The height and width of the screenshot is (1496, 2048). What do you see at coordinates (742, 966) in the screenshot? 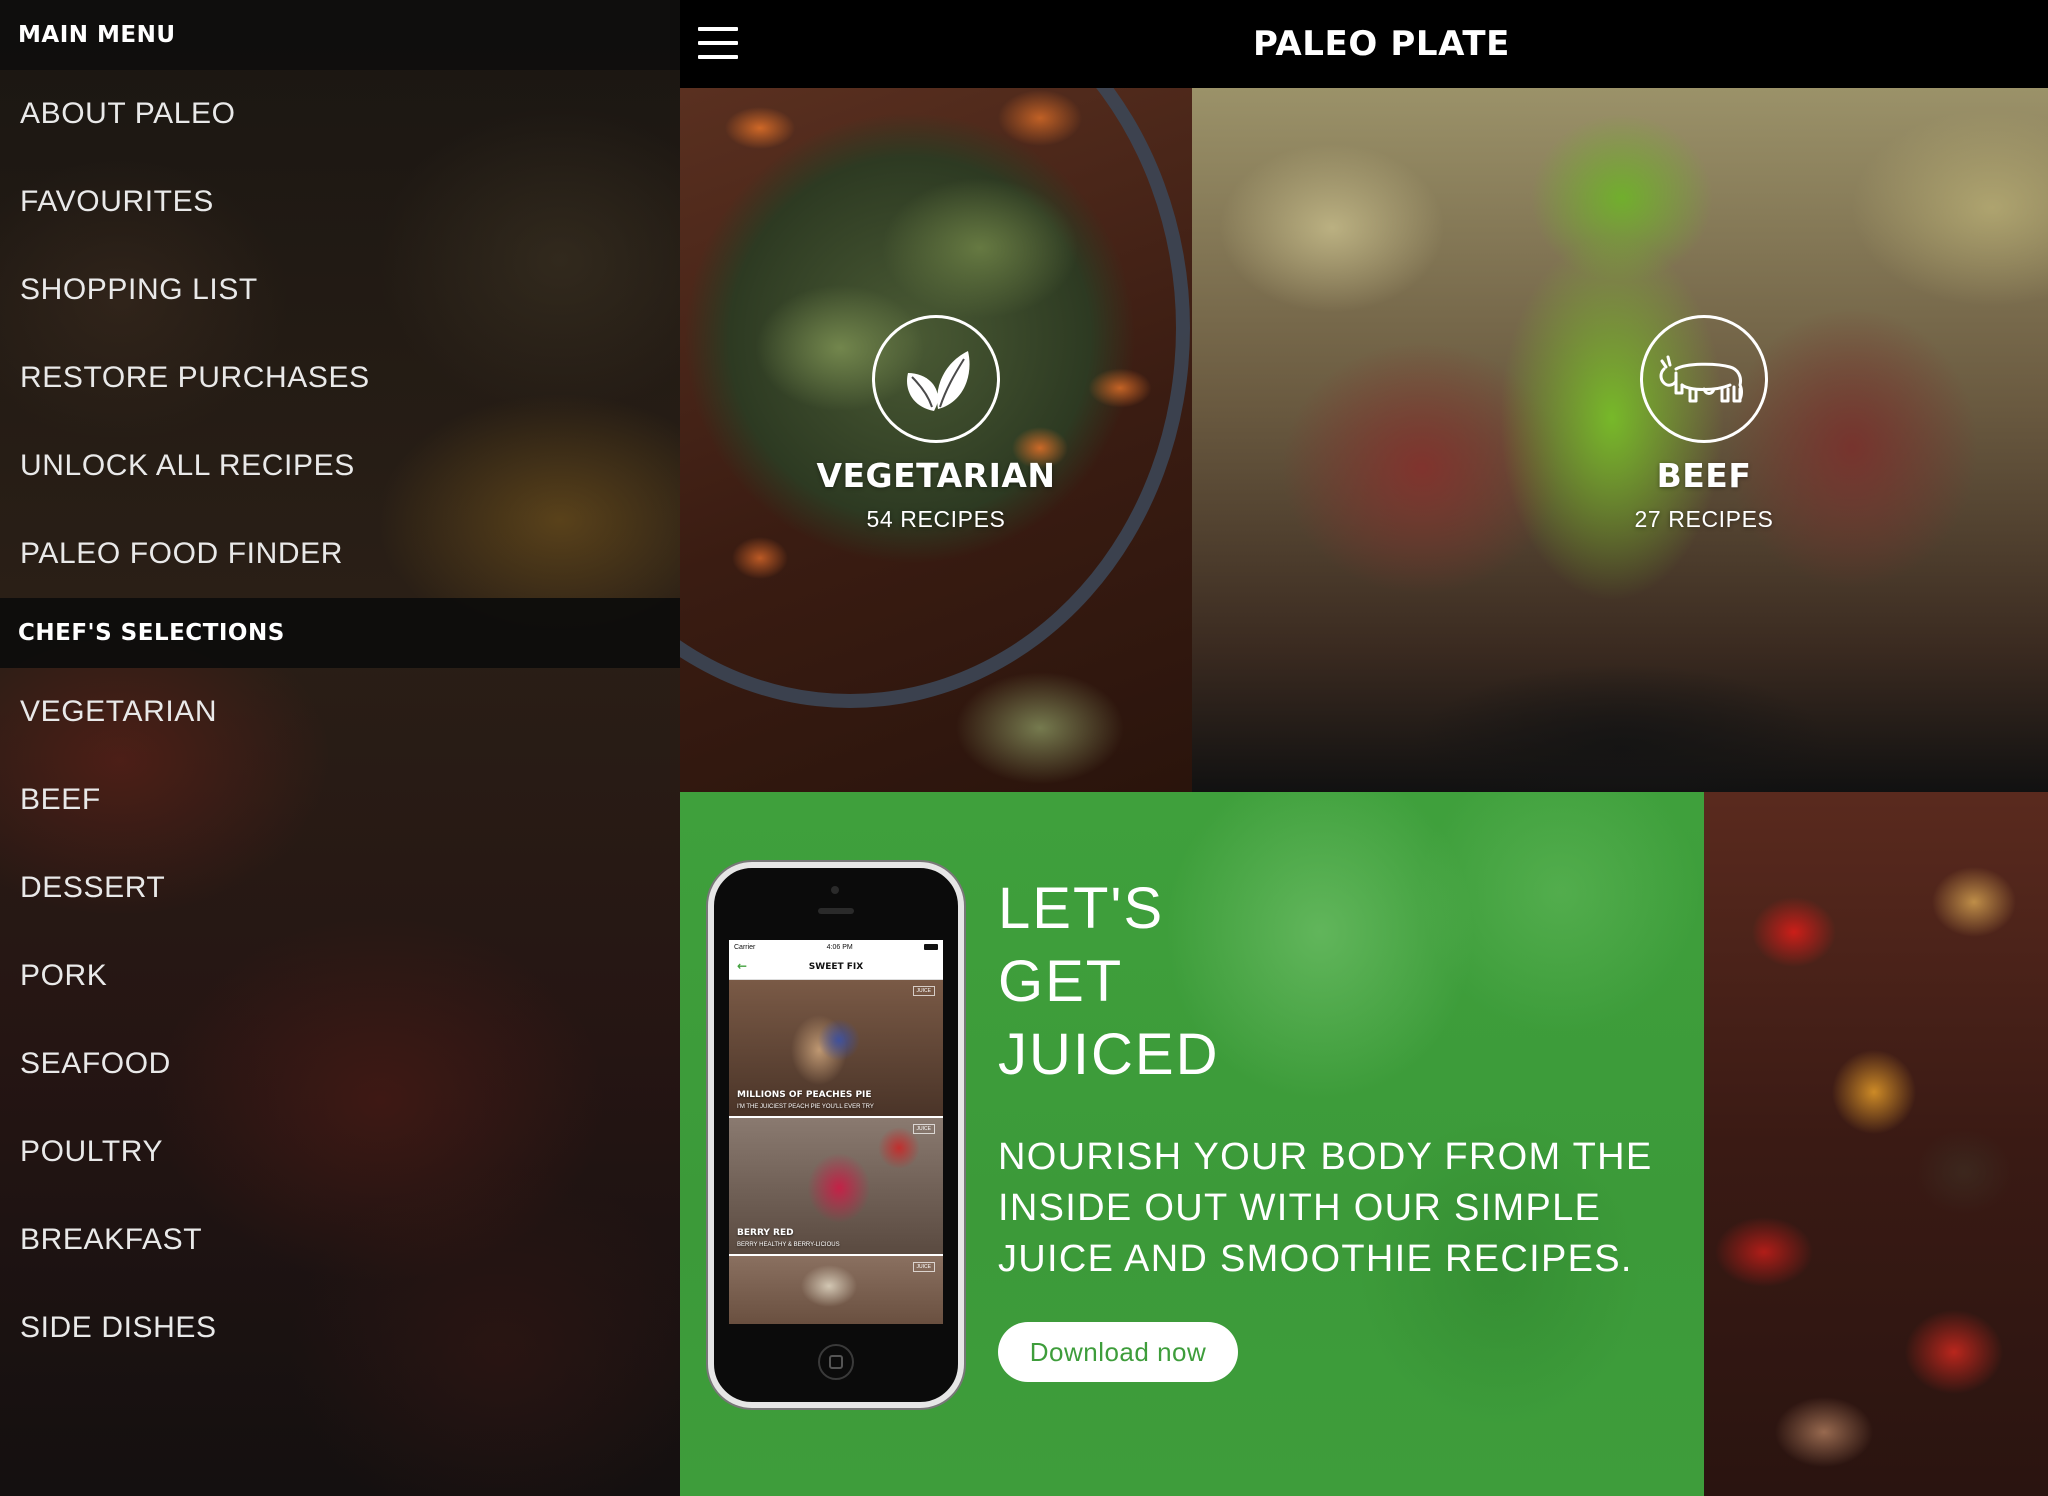
I see `back-arrow-icon: ←` at bounding box center [742, 966].